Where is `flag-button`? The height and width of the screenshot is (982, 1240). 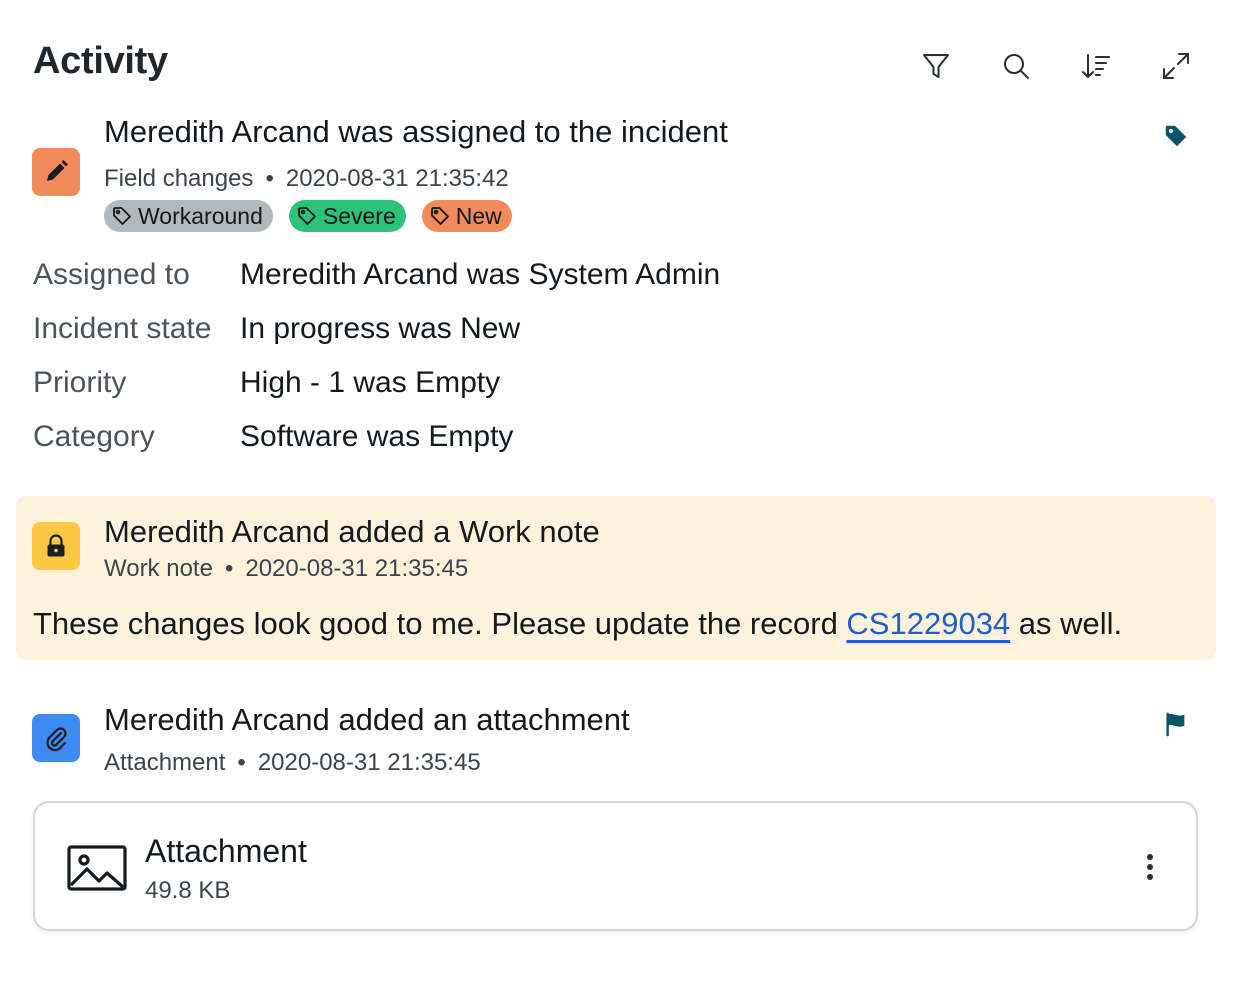 flag-button is located at coordinates (1176, 724).